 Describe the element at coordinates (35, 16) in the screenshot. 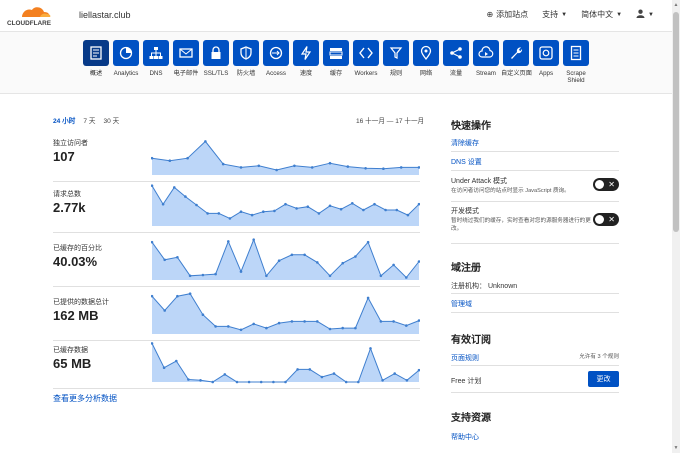

I see `cloudflare-logo: CLOUDFLARE` at that location.